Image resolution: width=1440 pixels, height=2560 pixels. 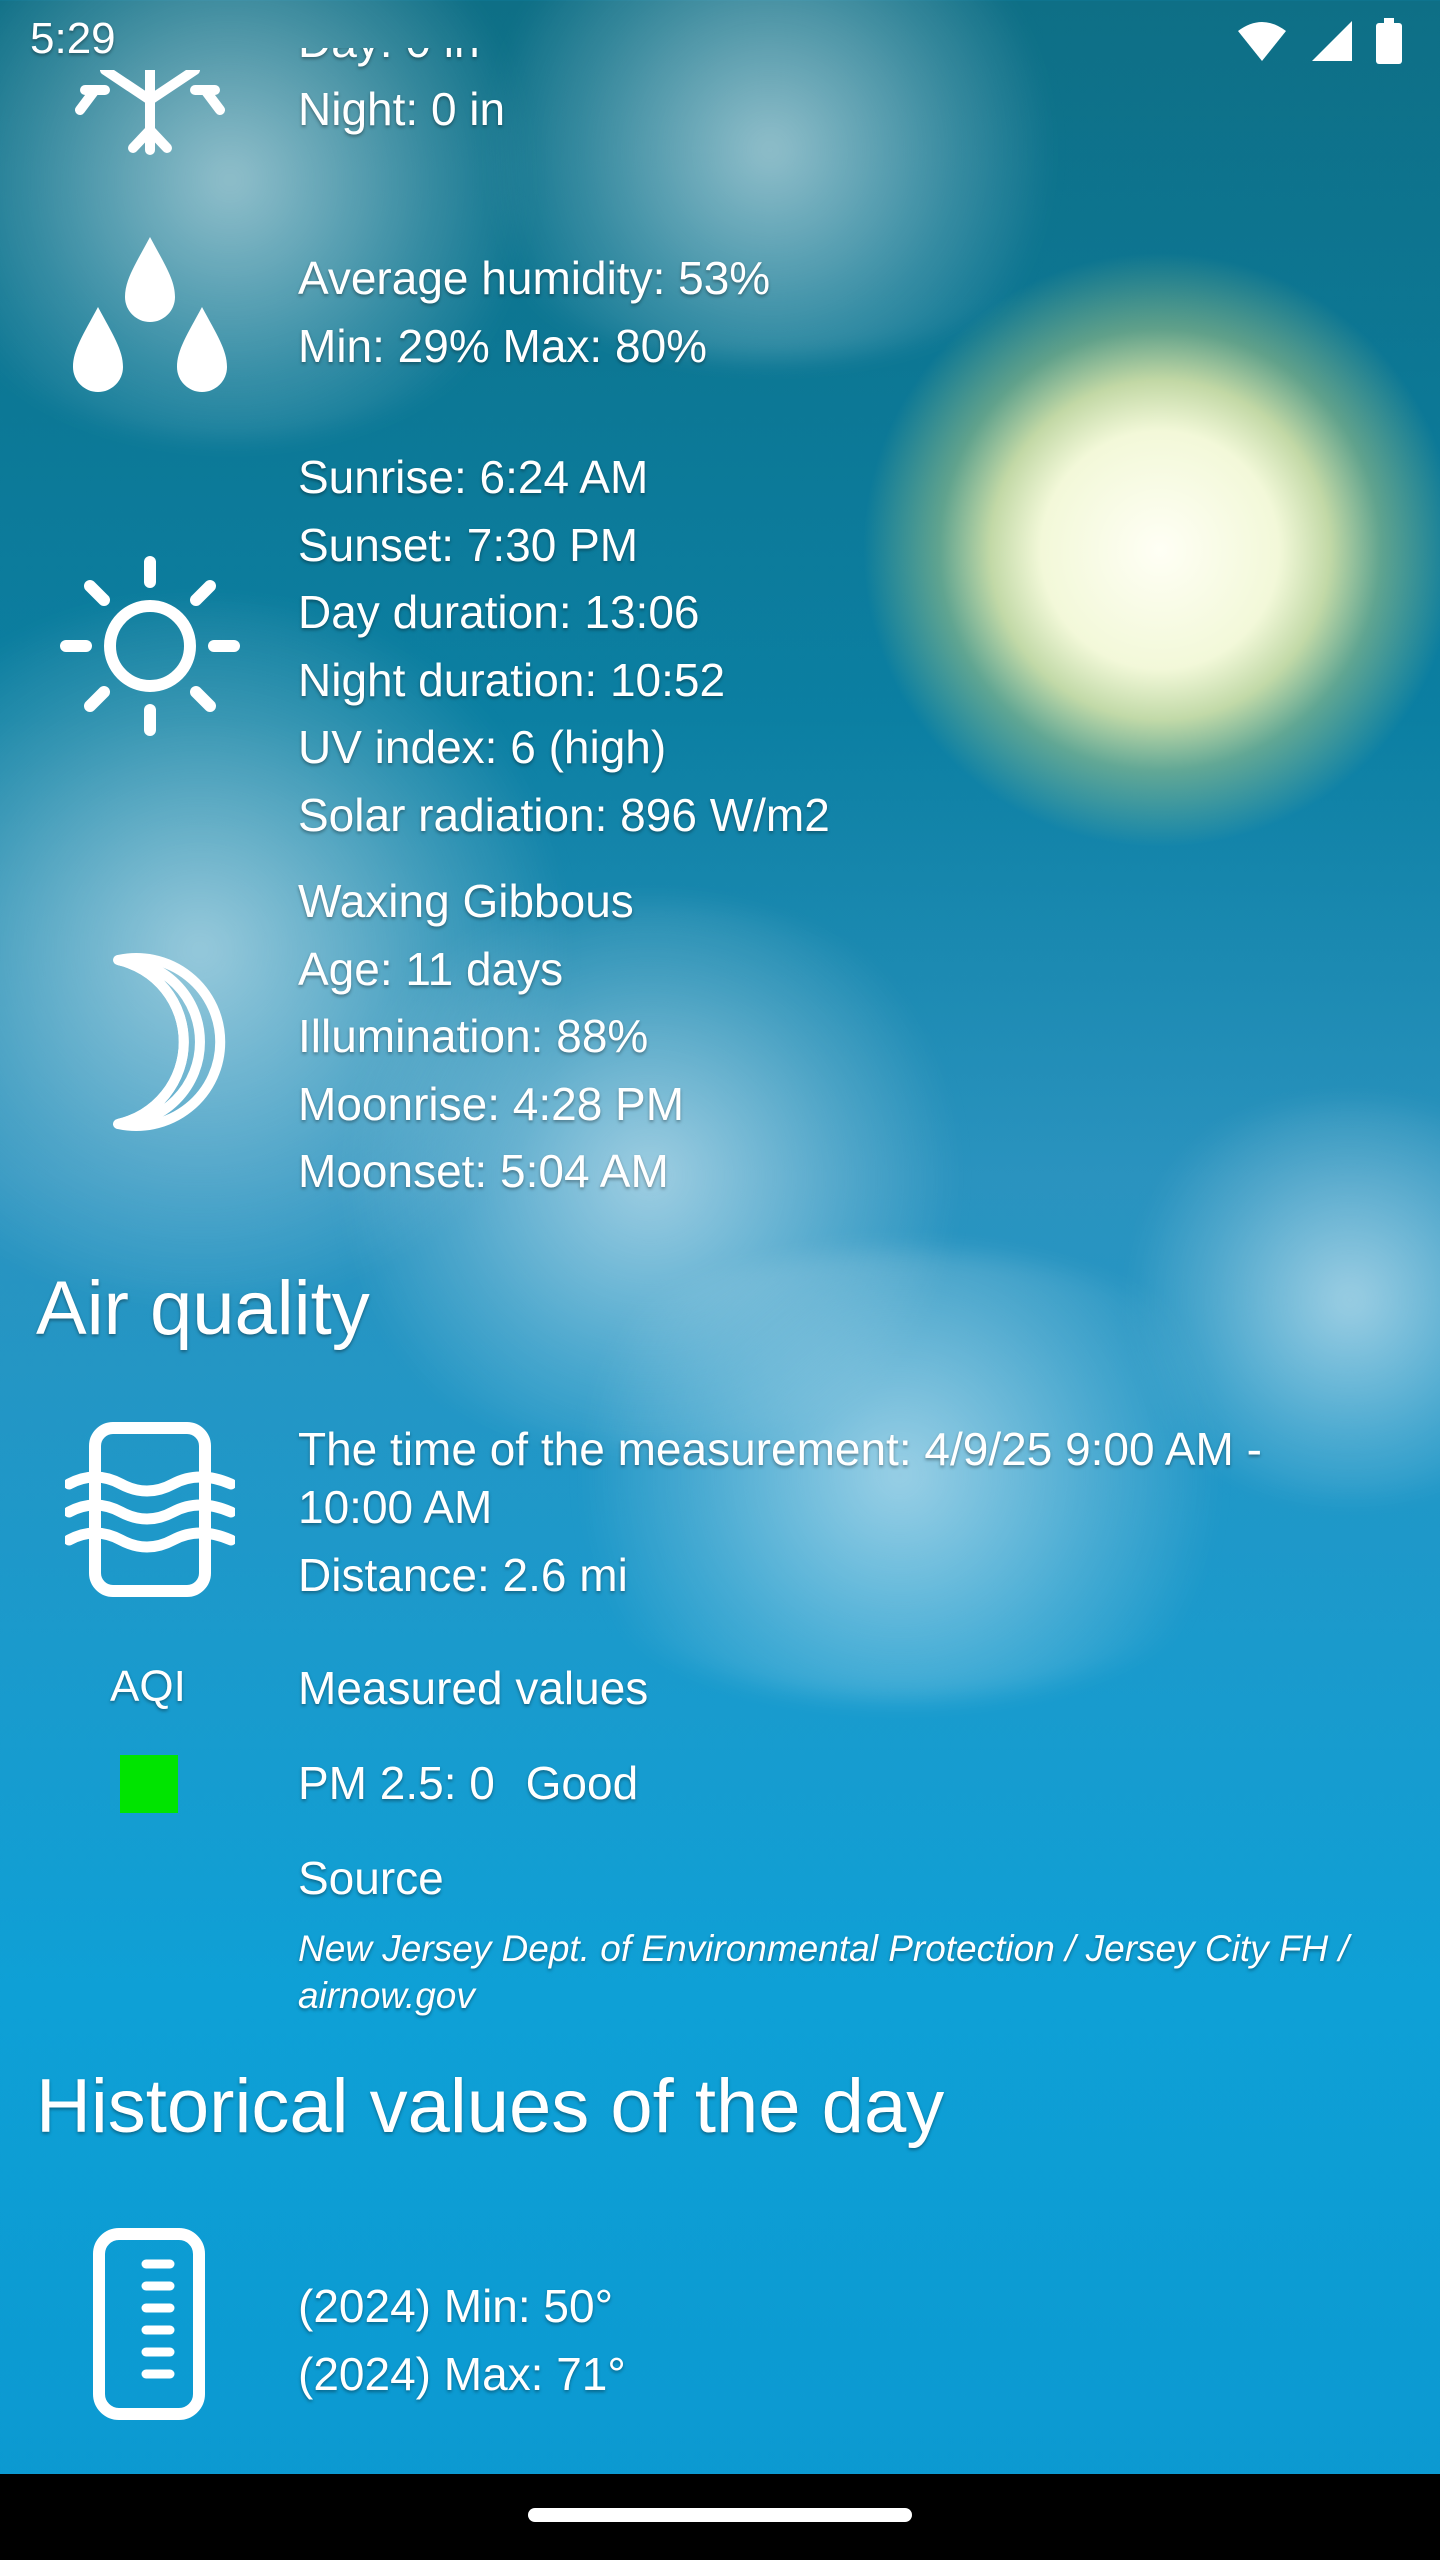 What do you see at coordinates (462, 2373) in the screenshot?
I see `historical-max-text: (2024) Max: 71°` at bounding box center [462, 2373].